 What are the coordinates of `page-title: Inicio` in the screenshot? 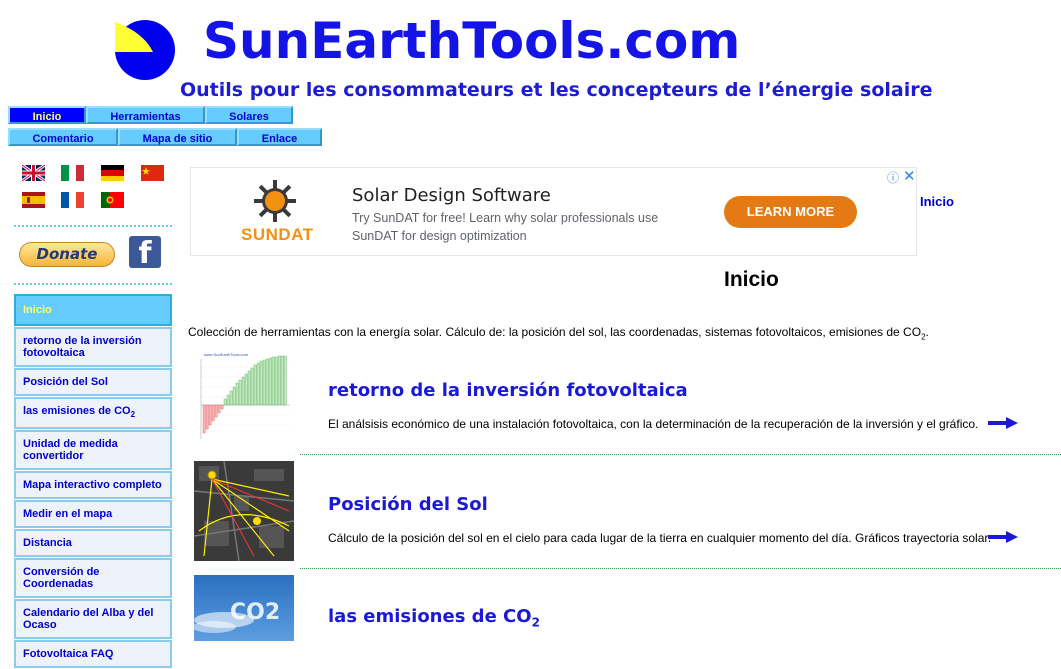 It's located at (751, 279).